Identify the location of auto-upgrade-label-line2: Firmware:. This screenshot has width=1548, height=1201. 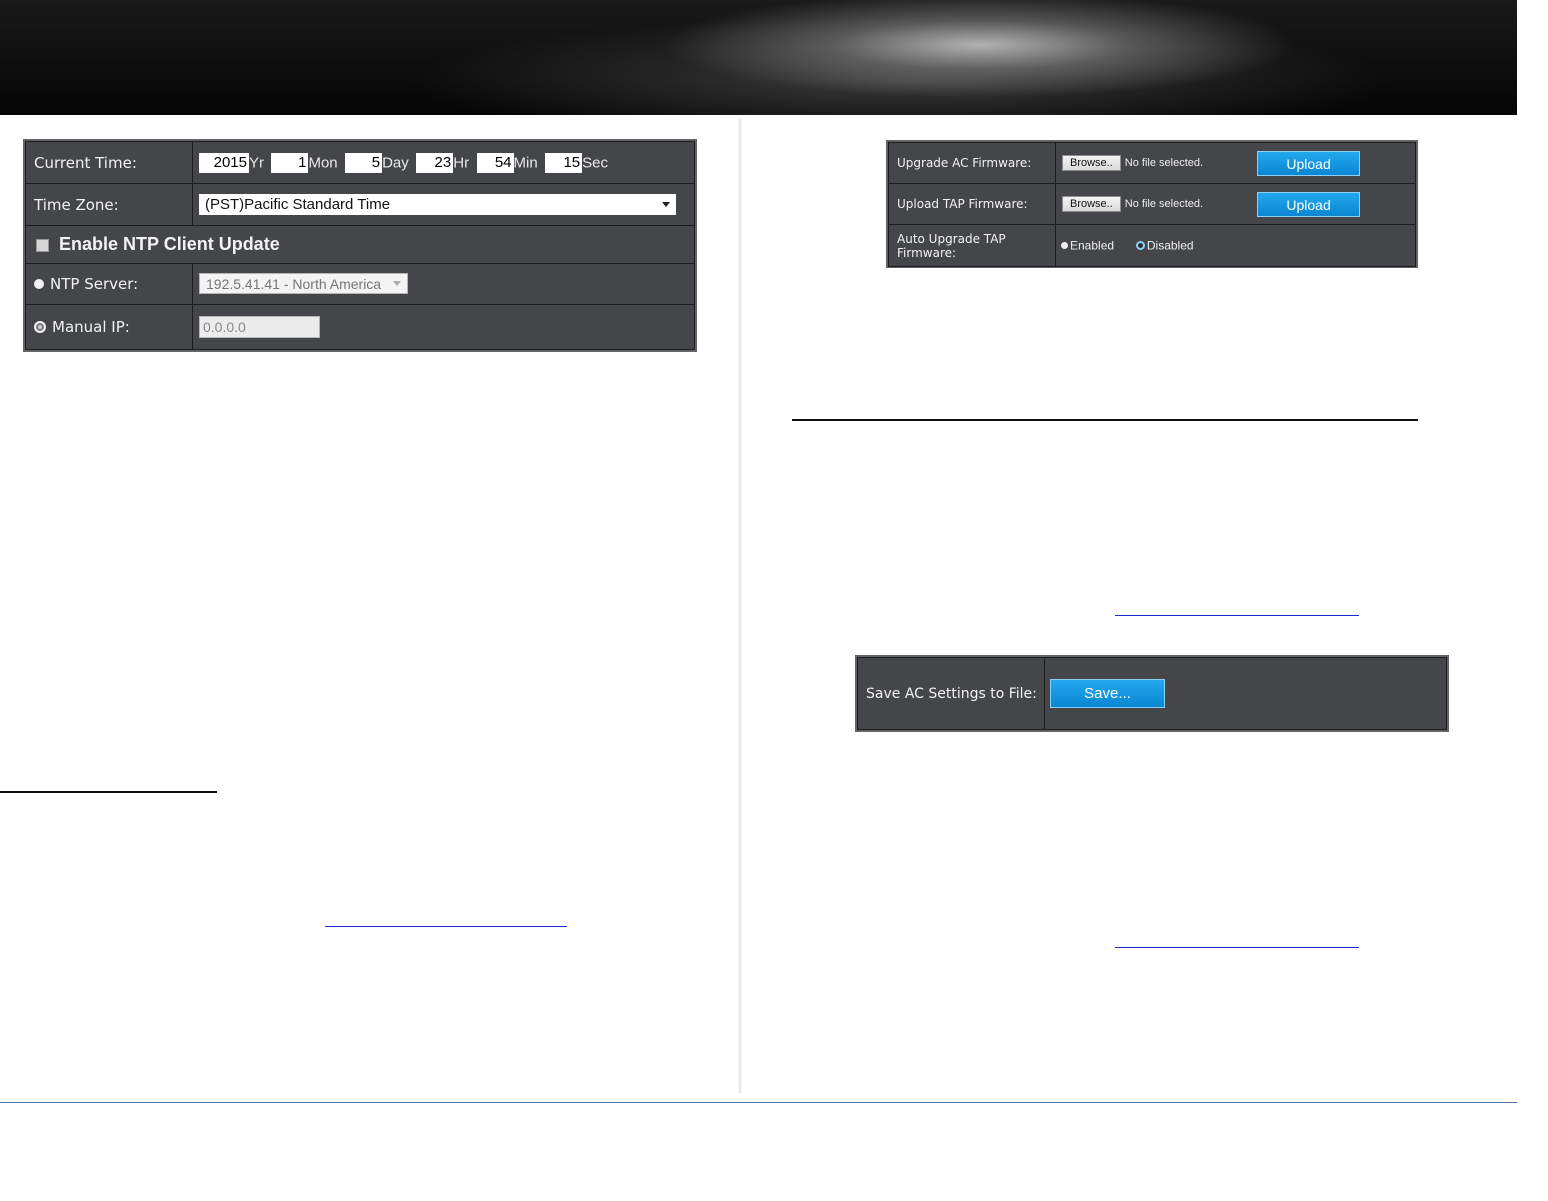
(927, 252).